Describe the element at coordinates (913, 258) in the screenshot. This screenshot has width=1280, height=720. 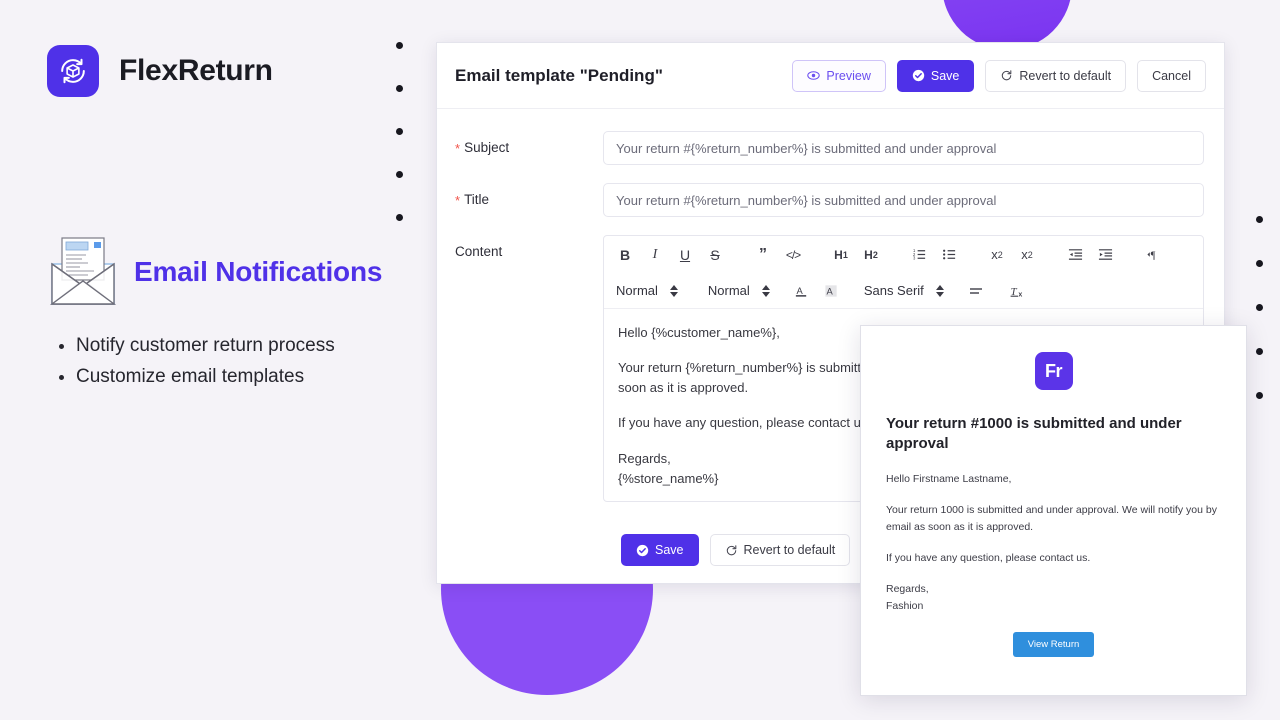
I see `svg-text: 3` at that location.